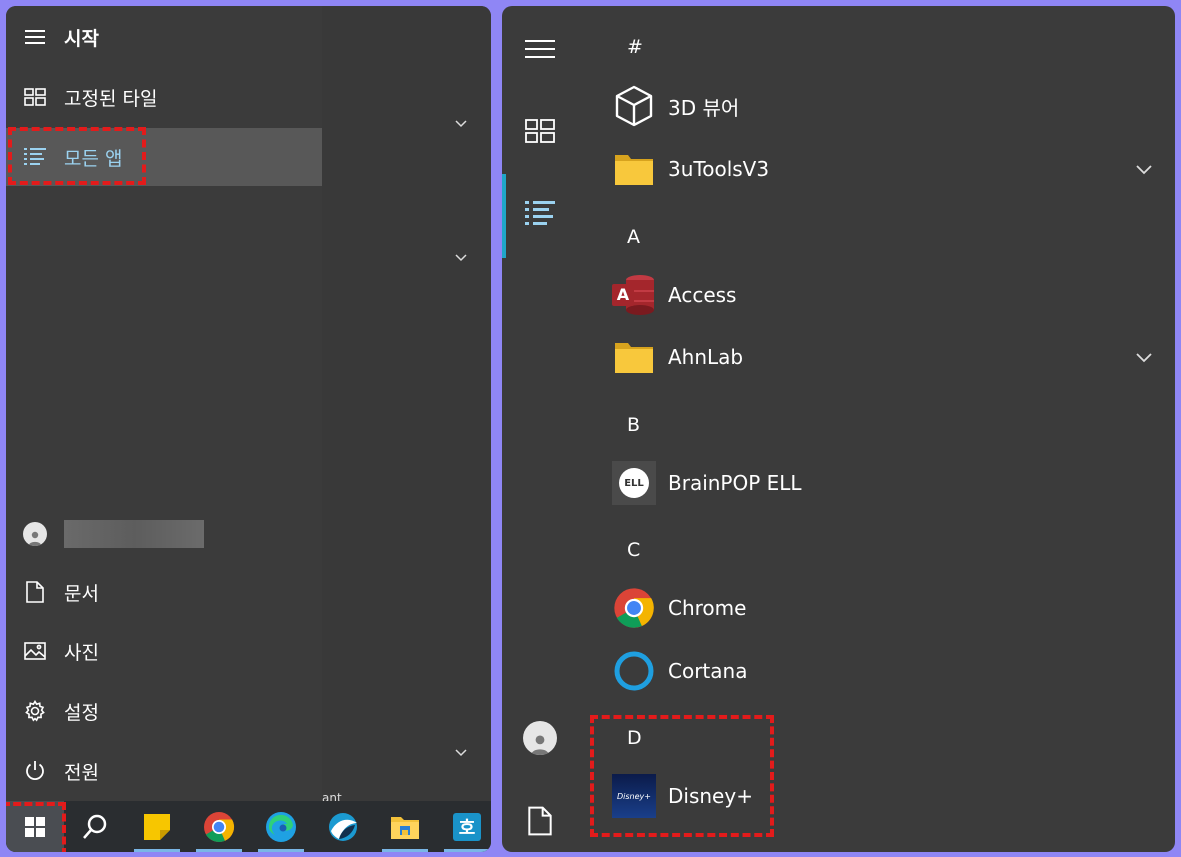 The height and width of the screenshot is (857, 1181). Describe the element at coordinates (35, 711) in the screenshot. I see `gear-icon` at that location.